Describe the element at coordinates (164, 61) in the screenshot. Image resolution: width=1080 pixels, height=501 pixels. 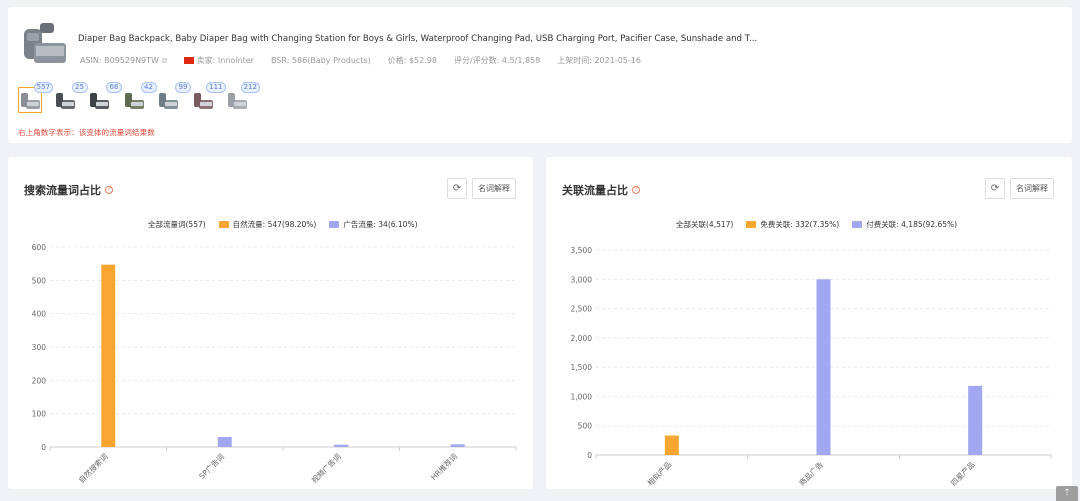
I see `external-link-icon: ⧉` at that location.